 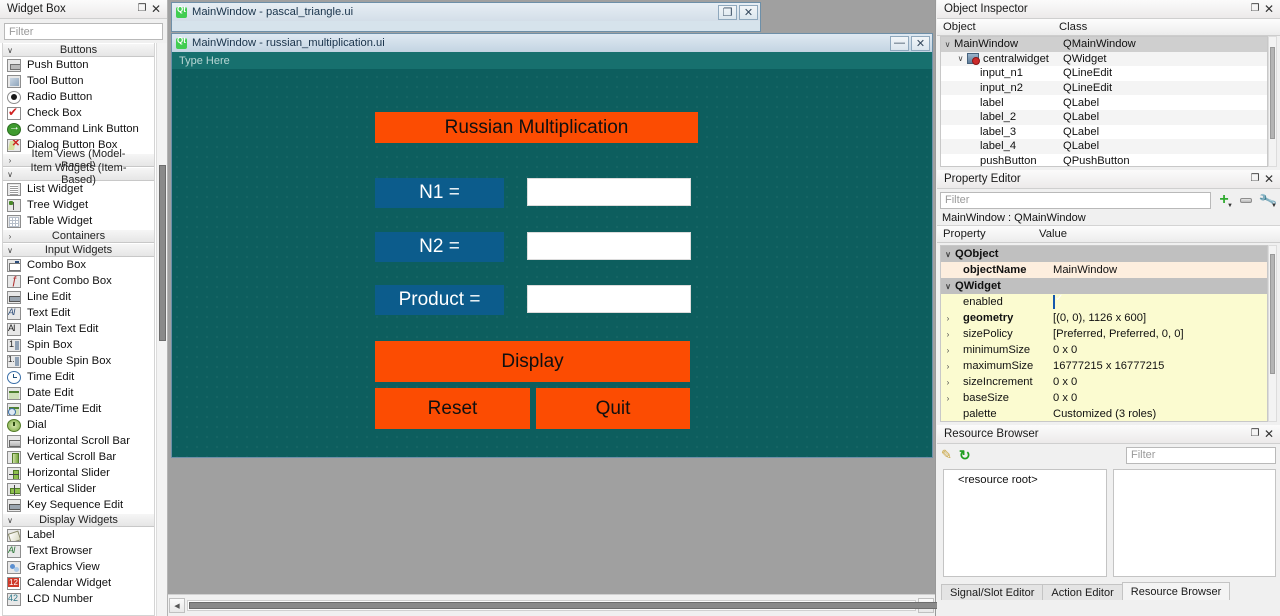 What do you see at coordinates (78, 567) in the screenshot?
I see `widget-box-item: Graphics View` at bounding box center [78, 567].